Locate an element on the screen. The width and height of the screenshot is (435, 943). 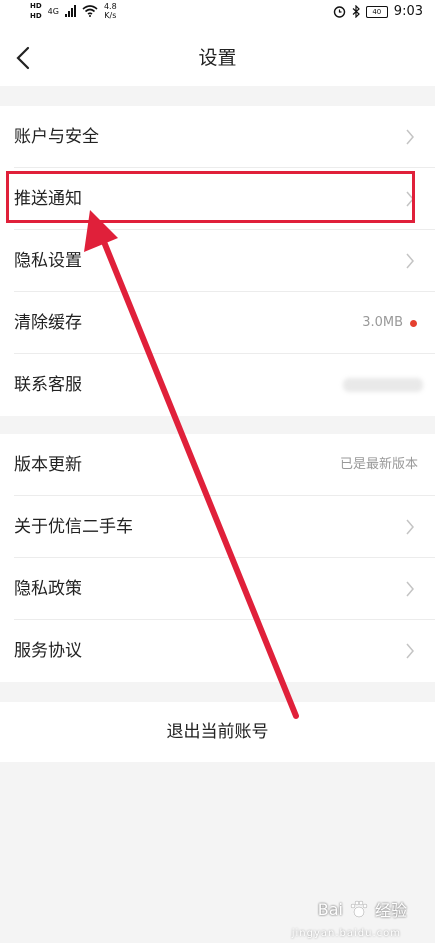
row-version-update: 版本更新 已是最新版本 is located at coordinates (217, 465).